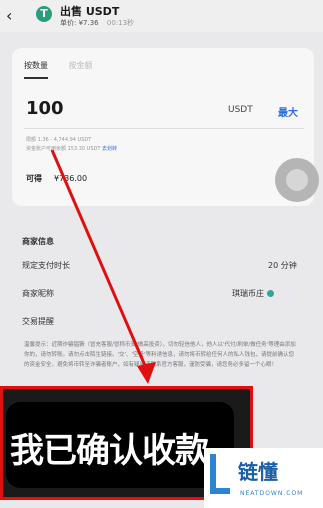 The image size is (323, 508). I want to click on arrow-line, so click(99, 259).